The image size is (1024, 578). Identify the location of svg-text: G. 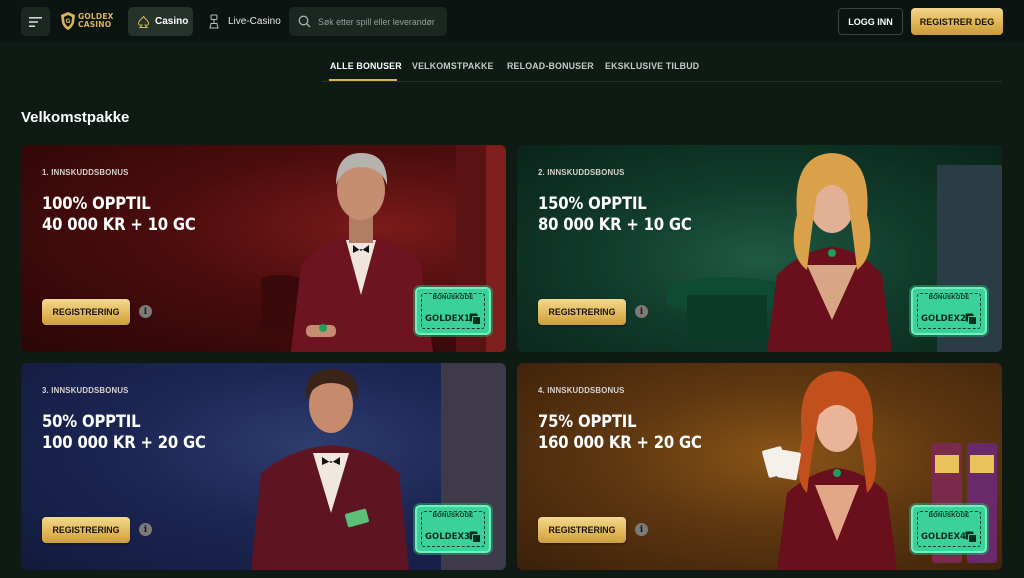
(68, 21).